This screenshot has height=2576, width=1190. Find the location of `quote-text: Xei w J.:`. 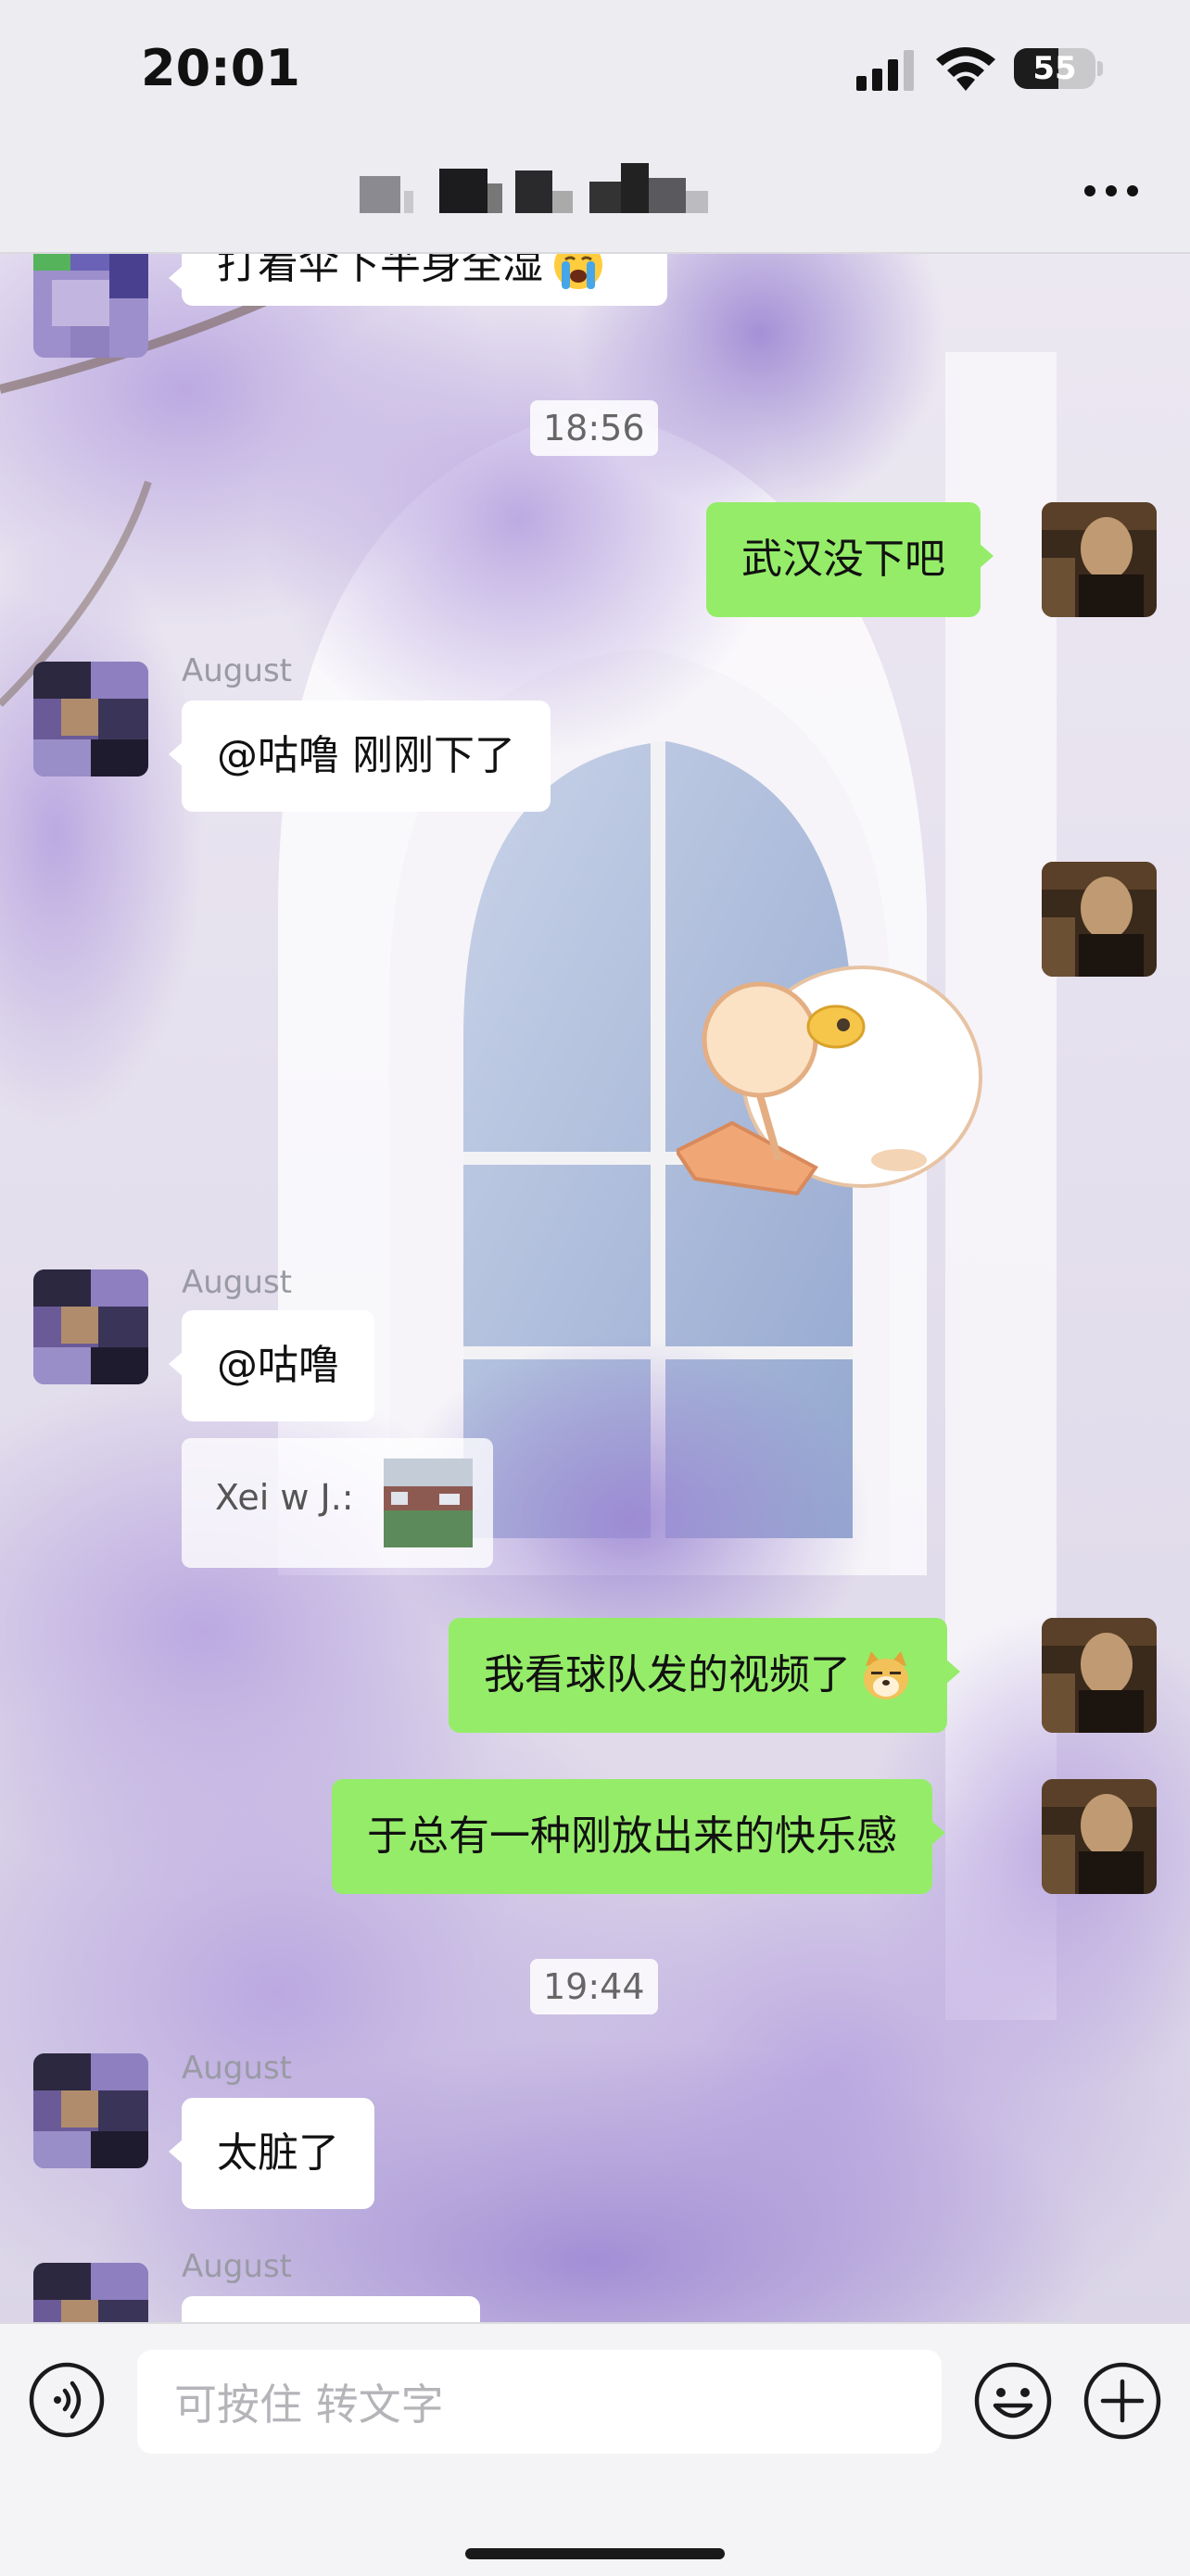

quote-text: Xei w J.: is located at coordinates (284, 1497).